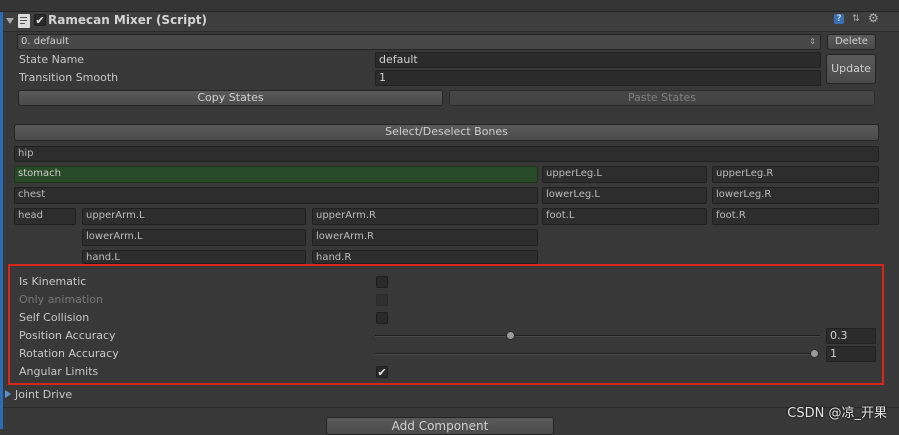 Image resolution: width=899 pixels, height=435 pixels. I want to click on joint-drive-label: Joint Drive, so click(43, 394).